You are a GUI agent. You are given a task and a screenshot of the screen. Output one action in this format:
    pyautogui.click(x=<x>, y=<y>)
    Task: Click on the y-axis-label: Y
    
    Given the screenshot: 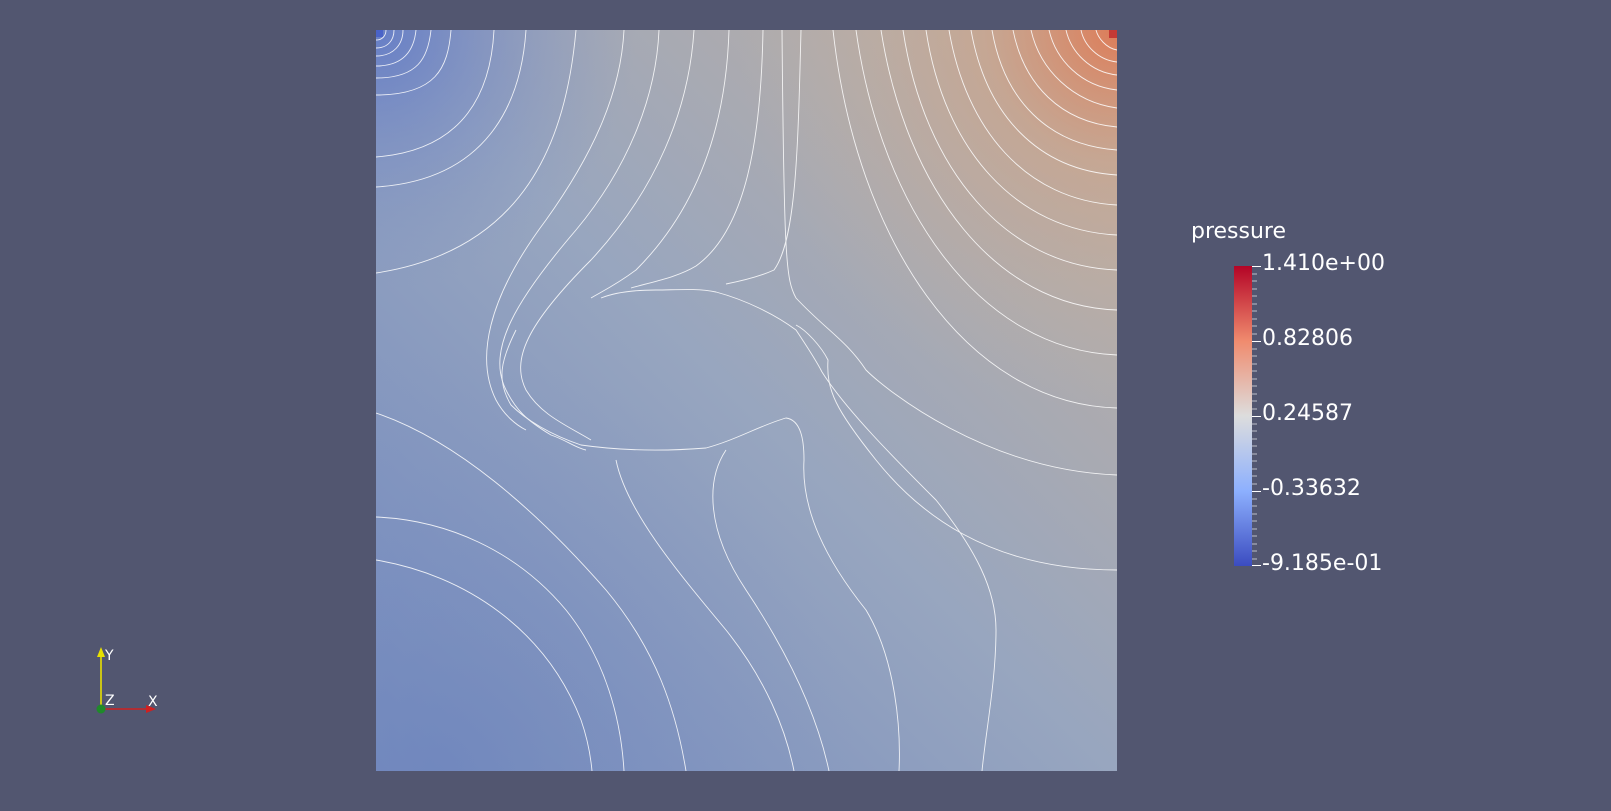 What is the action you would take?
    pyautogui.click(x=109, y=656)
    